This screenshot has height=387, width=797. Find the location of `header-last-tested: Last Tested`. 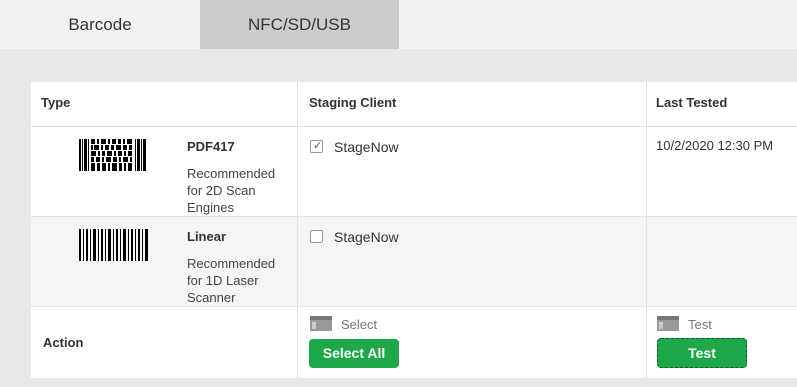

header-last-tested: Last Tested is located at coordinates (692, 102).